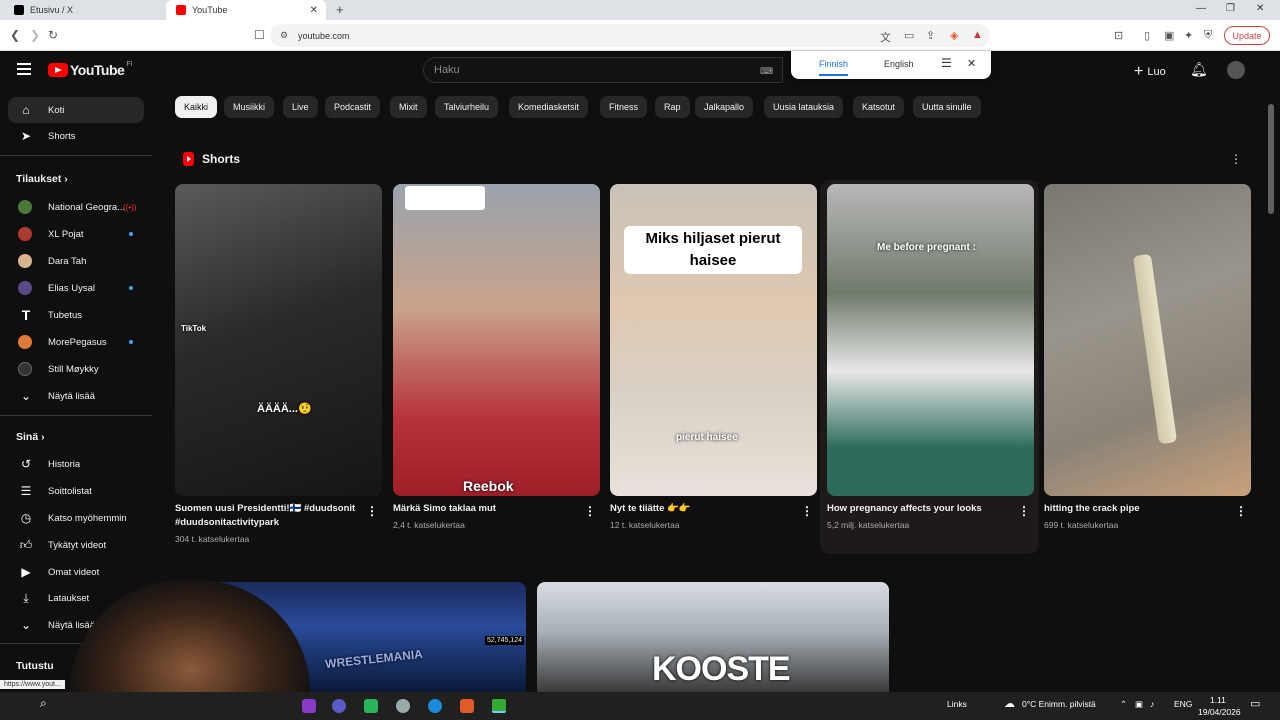 Image resolution: width=1280 pixels, height=720 pixels. I want to click on taskbar-links: Links, so click(957, 704).